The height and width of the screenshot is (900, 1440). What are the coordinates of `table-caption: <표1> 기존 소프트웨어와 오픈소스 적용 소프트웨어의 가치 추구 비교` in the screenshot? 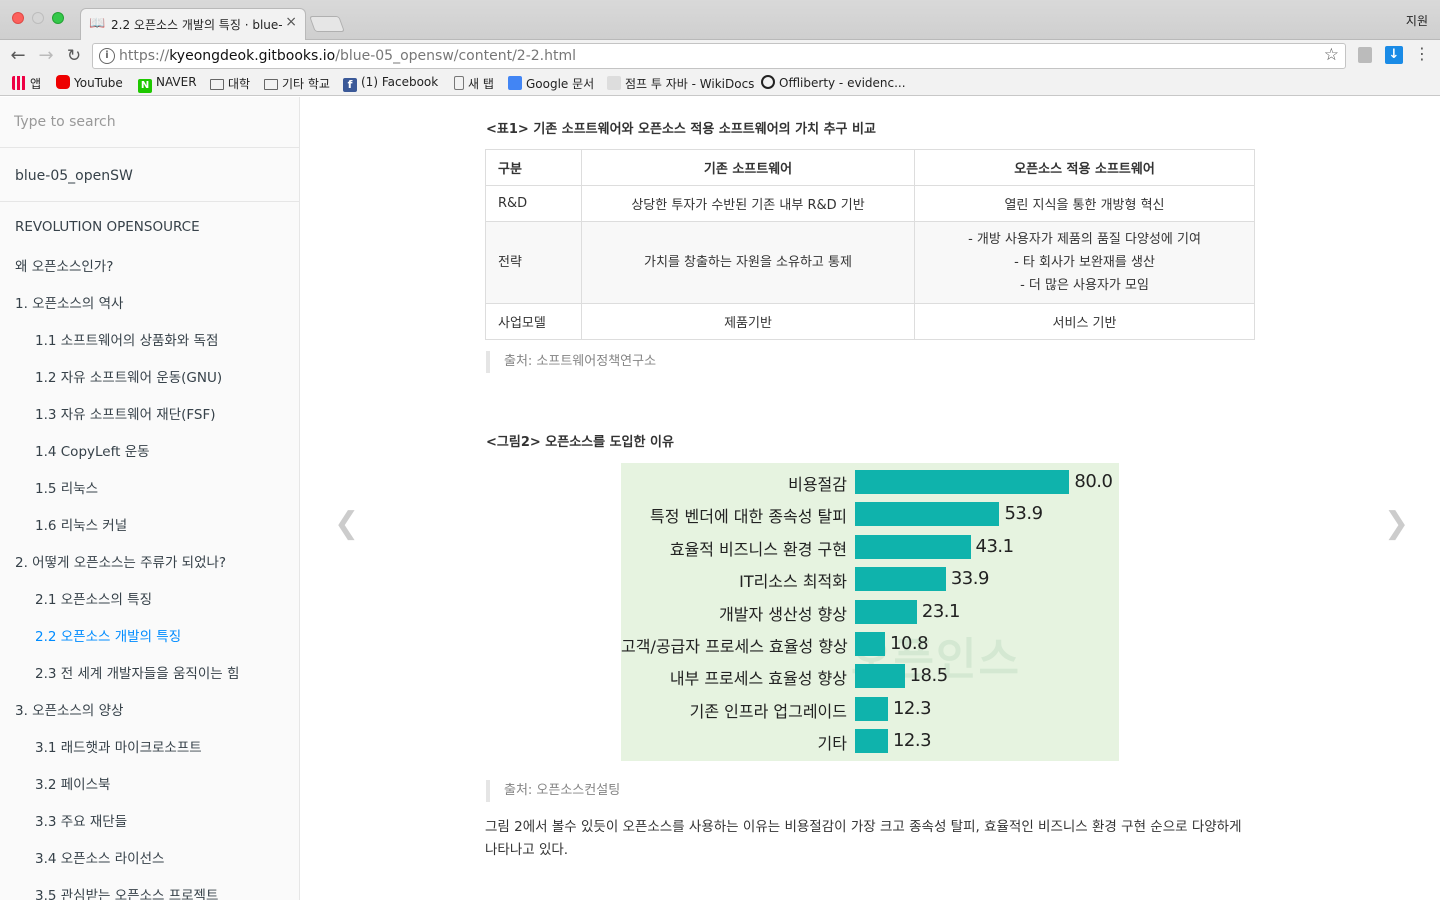 It's located at (681, 129).